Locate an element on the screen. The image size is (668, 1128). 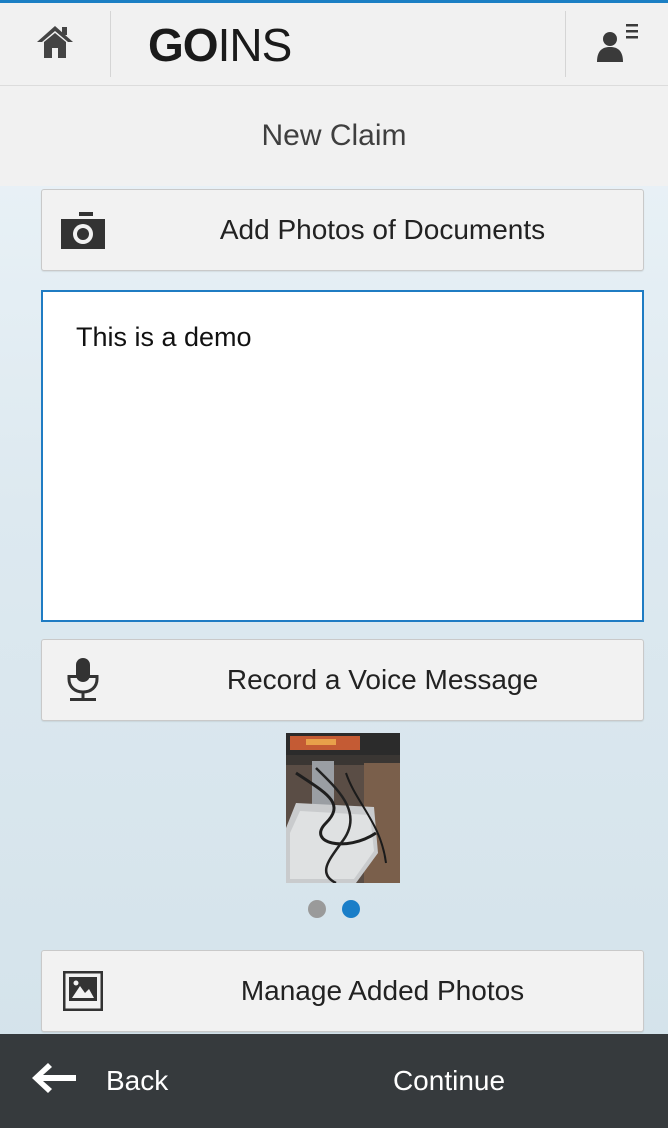
manage-photos-label: Manage Added Photos is located at coordinates (382, 990).